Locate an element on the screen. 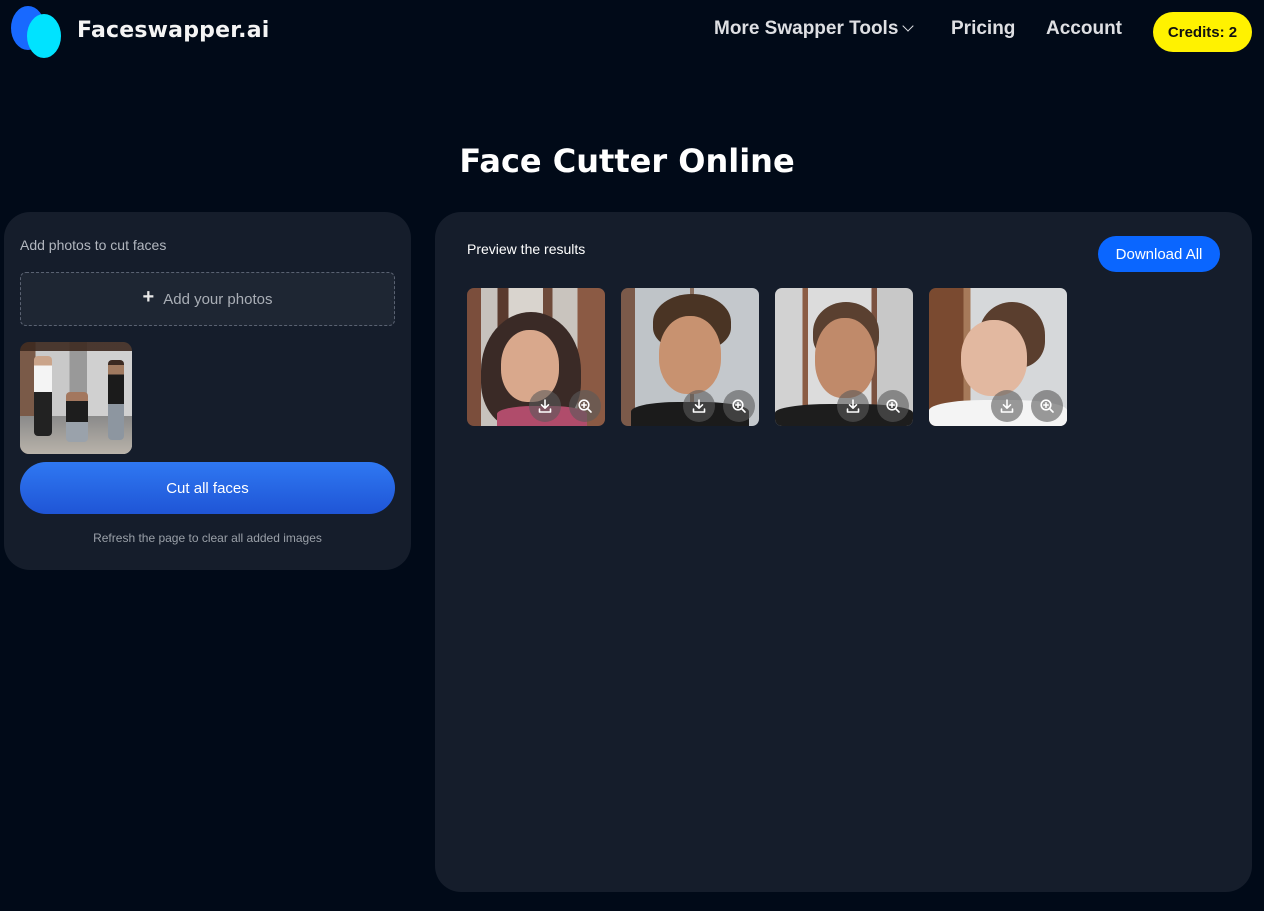  results-grid is located at coordinates (767, 357).